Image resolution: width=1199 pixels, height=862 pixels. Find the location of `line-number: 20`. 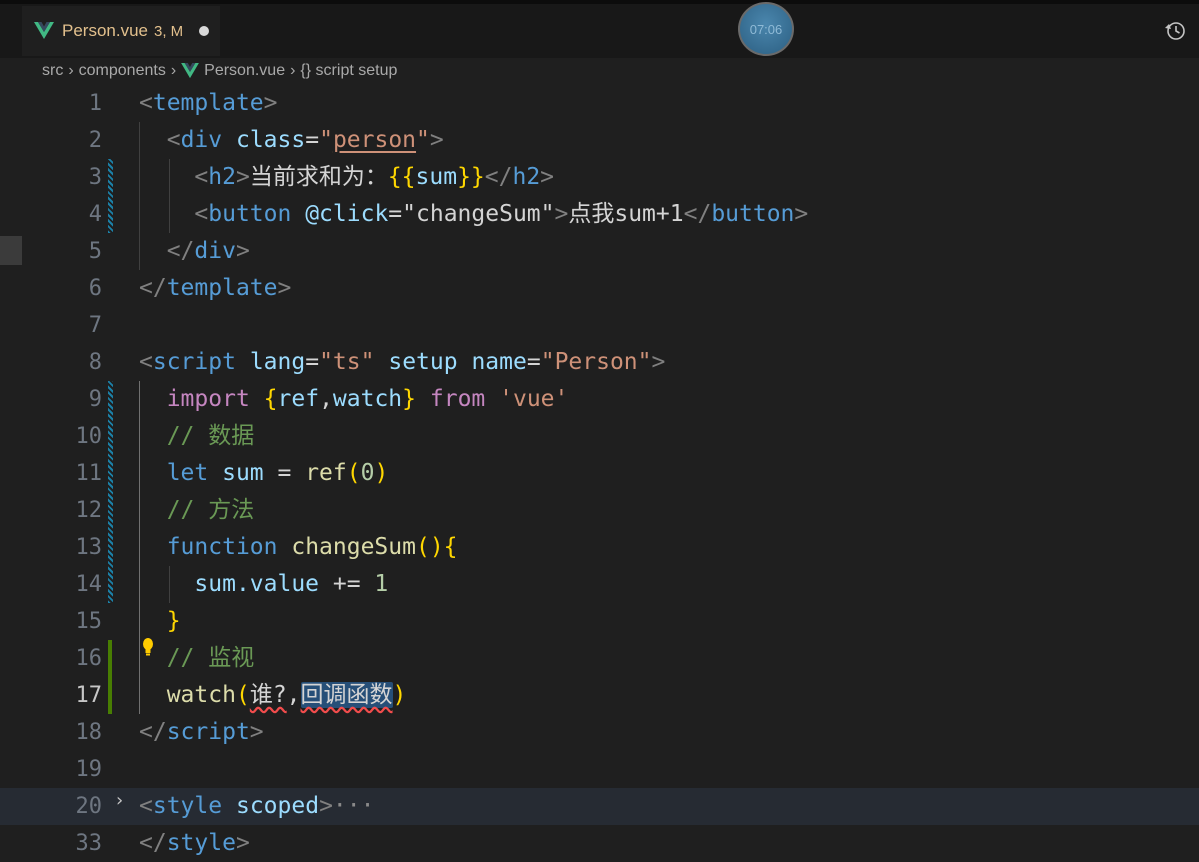

line-number: 20 is located at coordinates (89, 806).